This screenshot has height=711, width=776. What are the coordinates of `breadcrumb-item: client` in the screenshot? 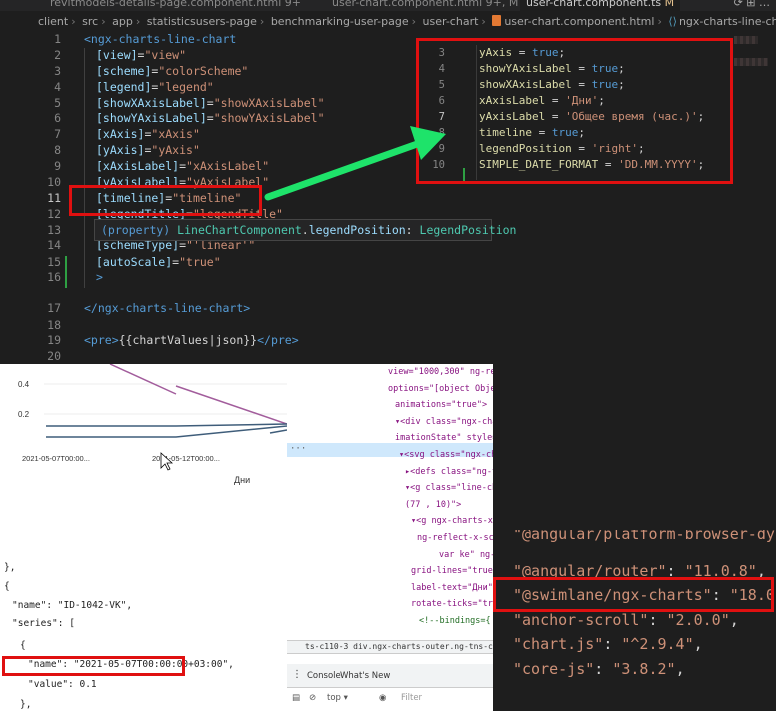 It's located at (53, 21).